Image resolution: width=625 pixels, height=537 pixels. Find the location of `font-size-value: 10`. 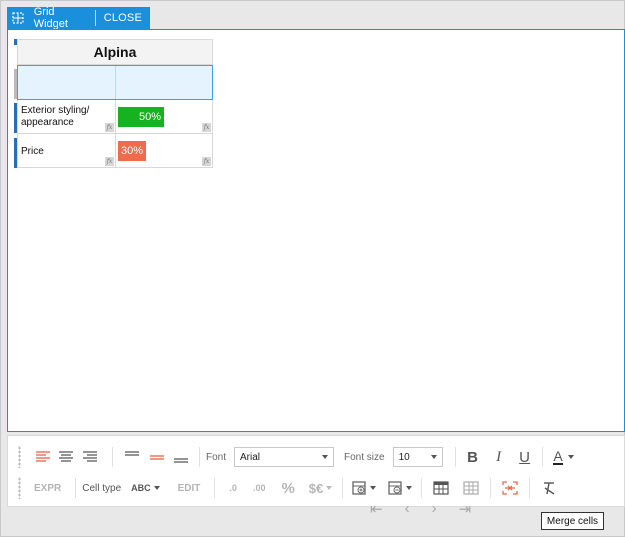

font-size-value: 10 is located at coordinates (404, 457).